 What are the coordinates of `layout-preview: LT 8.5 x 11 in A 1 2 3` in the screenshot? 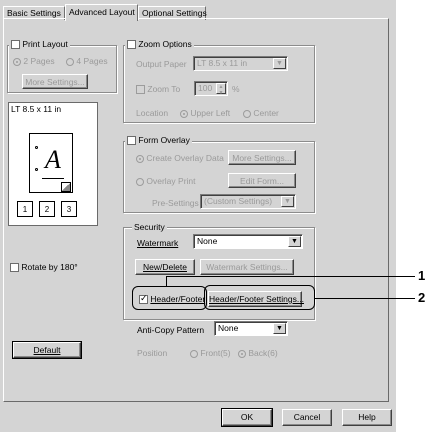 It's located at (53, 164).